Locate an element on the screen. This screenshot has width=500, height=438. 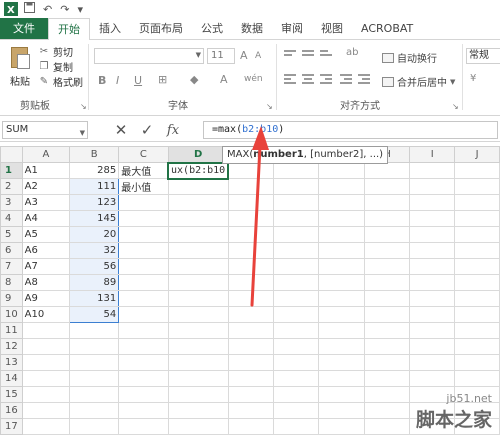
annotation-arrow-head is located at coordinates (260, 138).